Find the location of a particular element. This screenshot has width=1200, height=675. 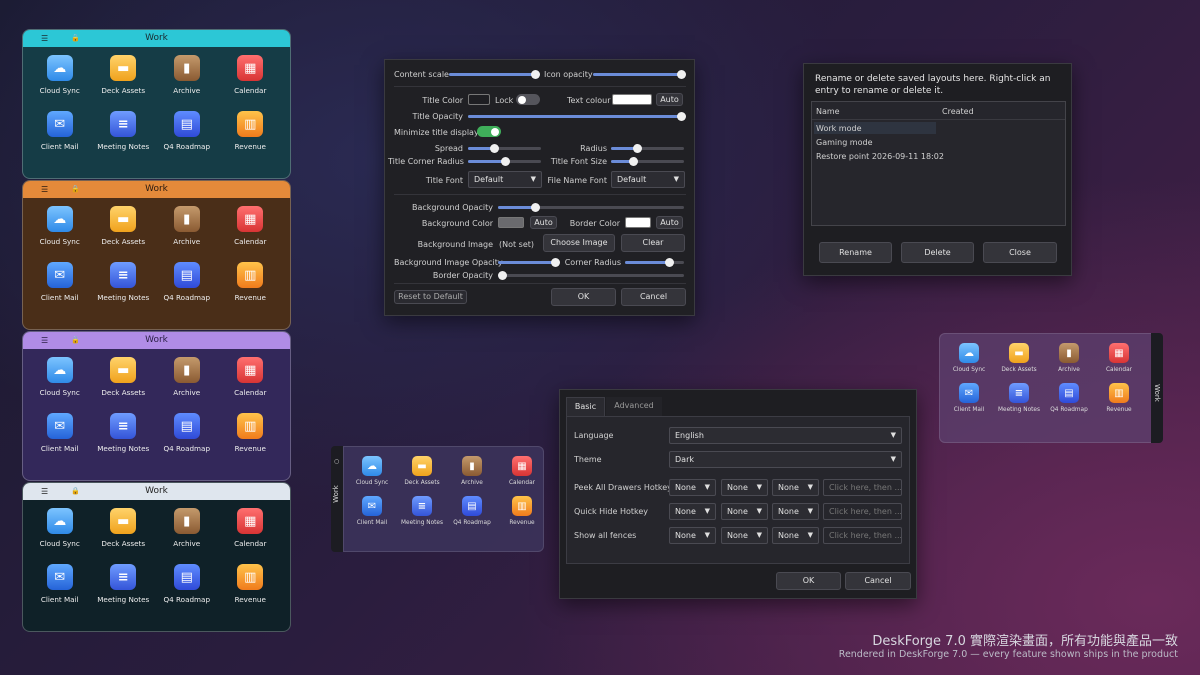

corner-radius-slider is located at coordinates (654, 262).